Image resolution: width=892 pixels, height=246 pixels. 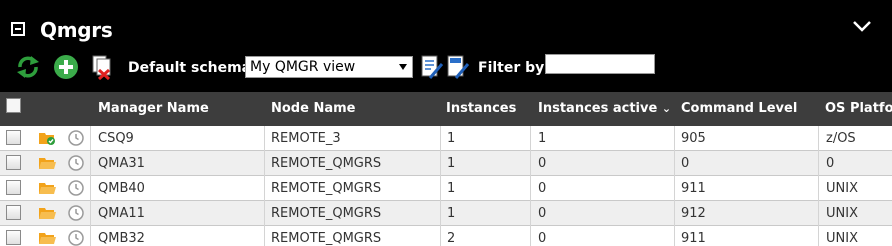 I want to click on manager-name-cell: QMB40, so click(x=121, y=188).